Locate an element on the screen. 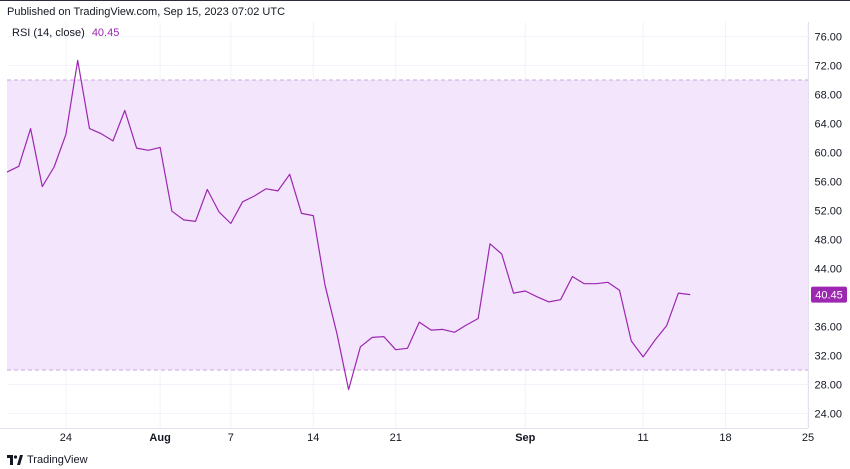  x-tick-label: Sep is located at coordinates (525, 438).